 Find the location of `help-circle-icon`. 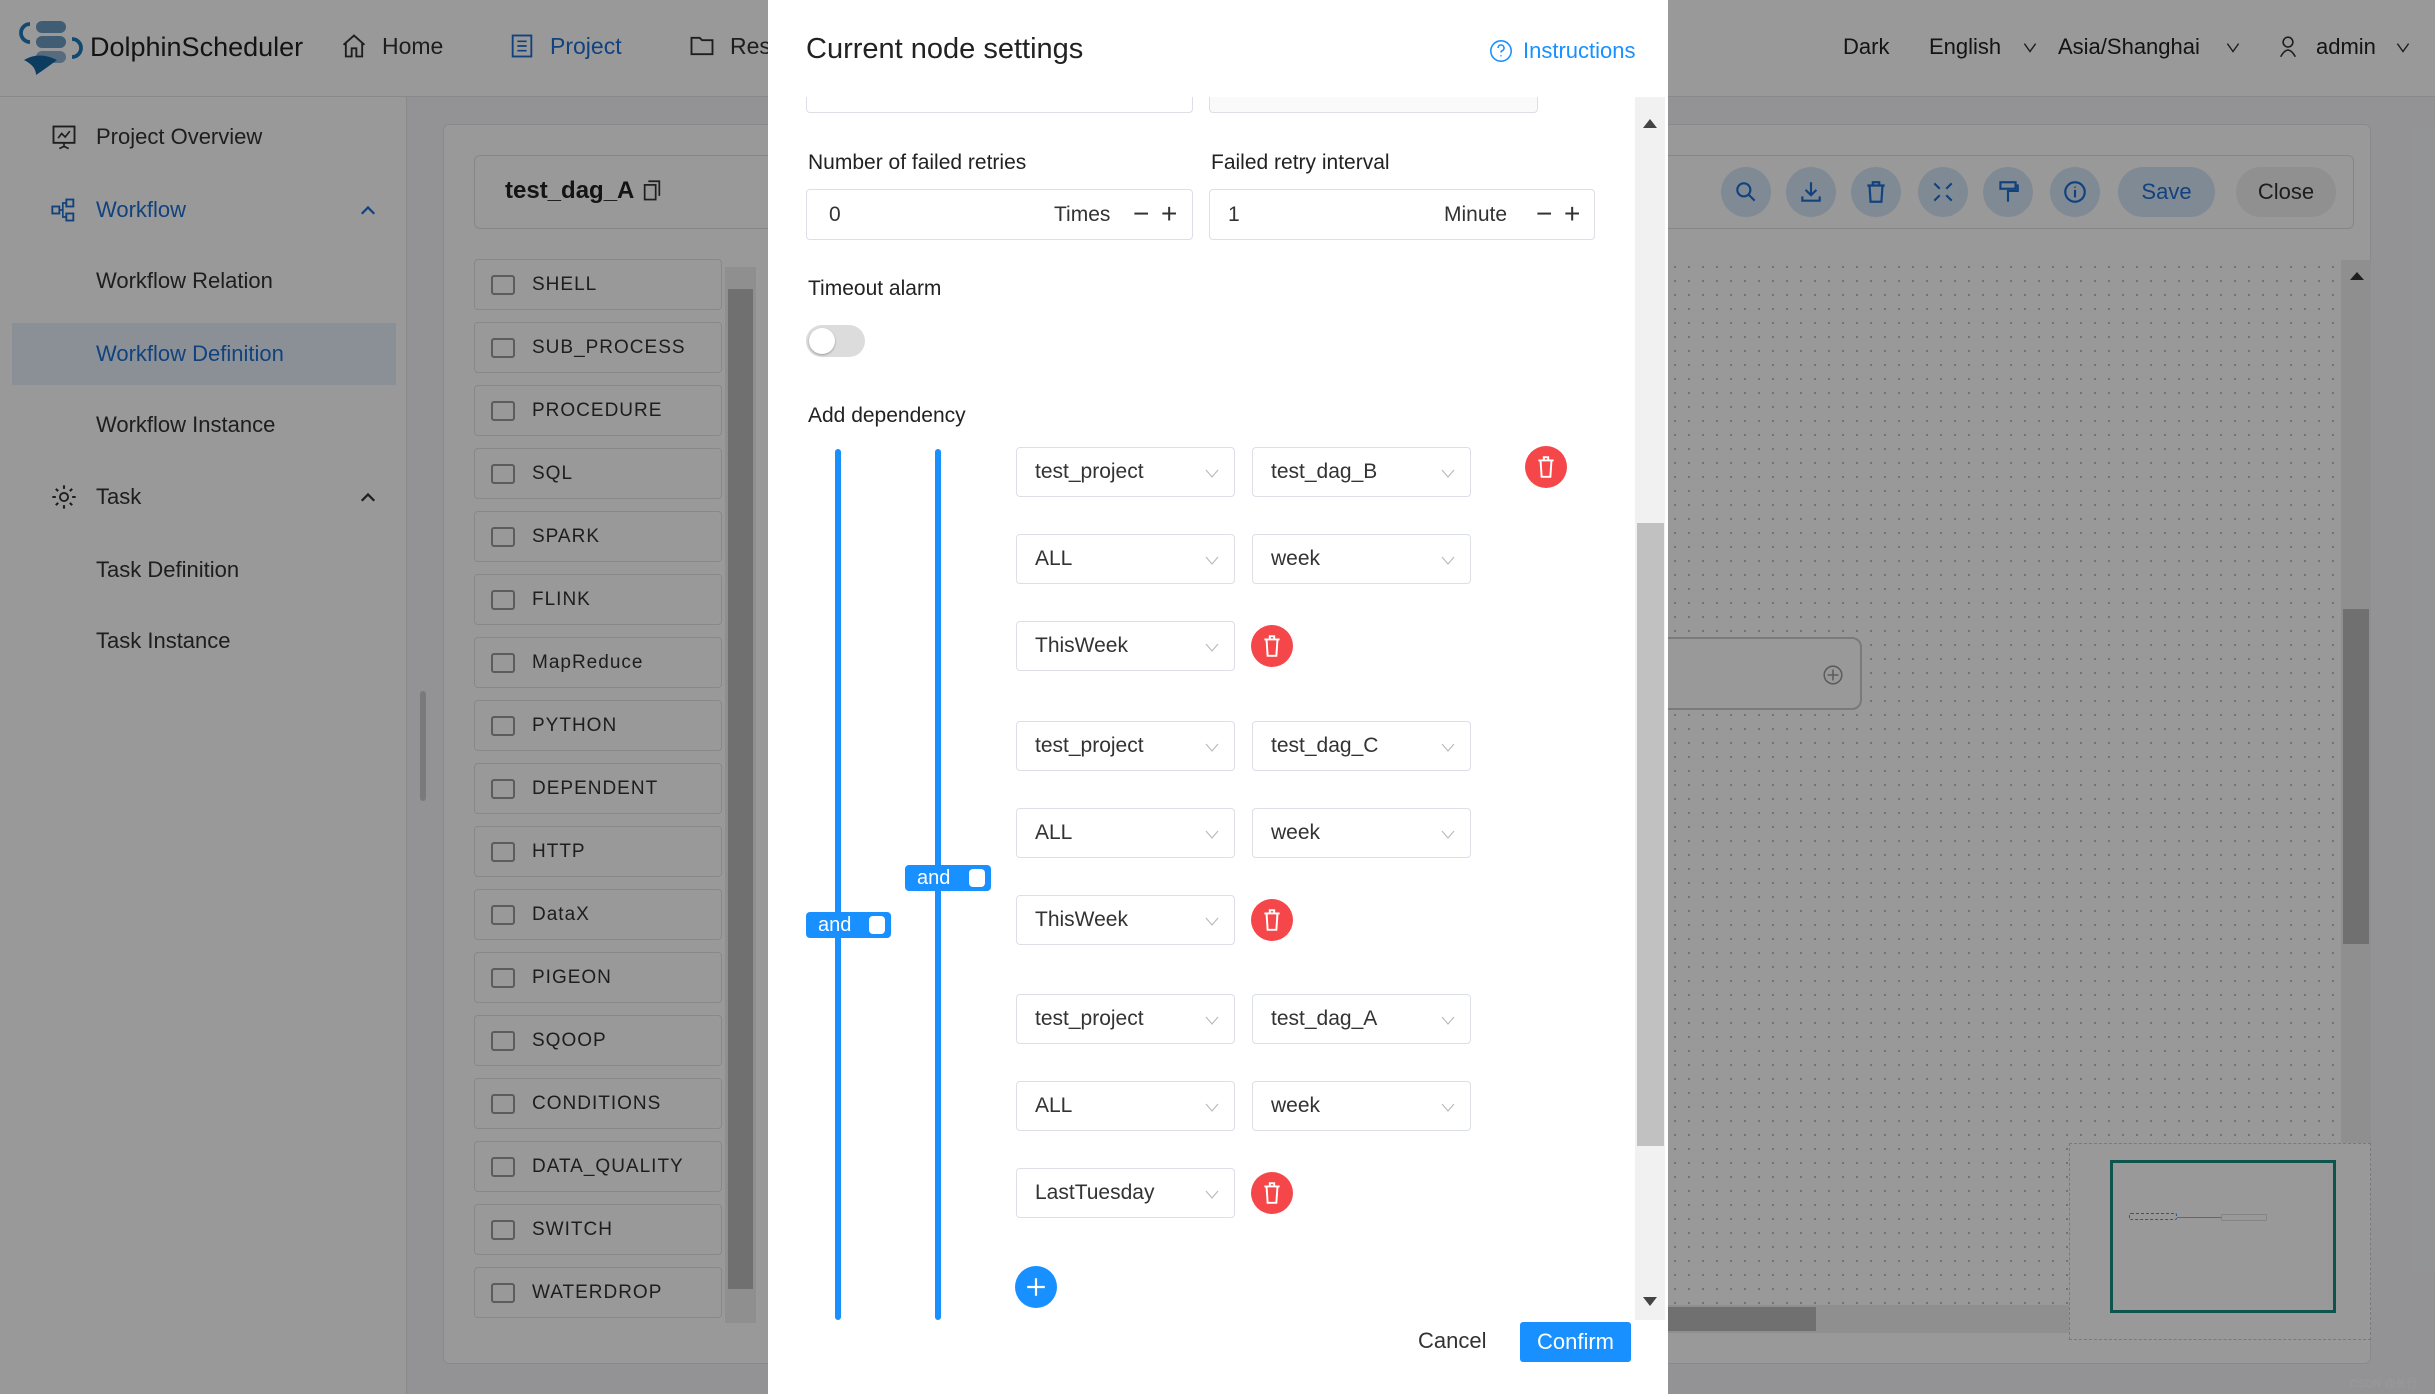

help-circle-icon is located at coordinates (1501, 51).